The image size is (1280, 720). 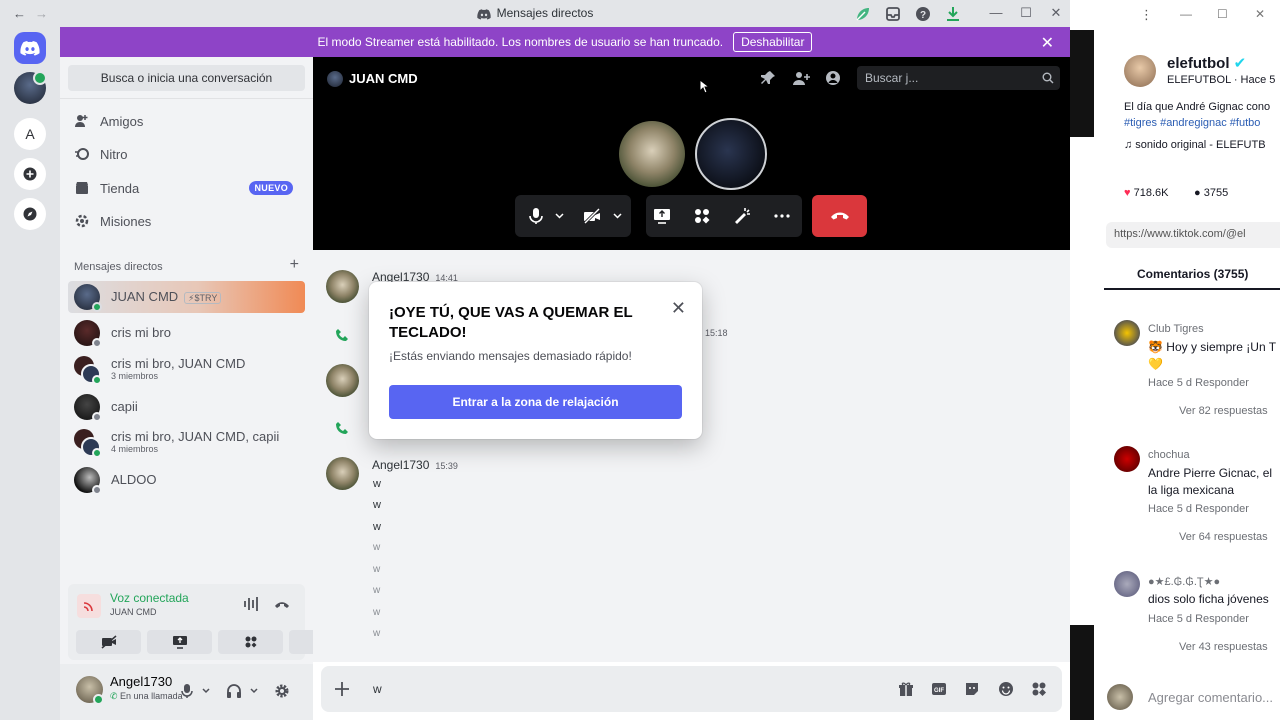 I want to click on create-dm-button: +, so click(x=294, y=265).